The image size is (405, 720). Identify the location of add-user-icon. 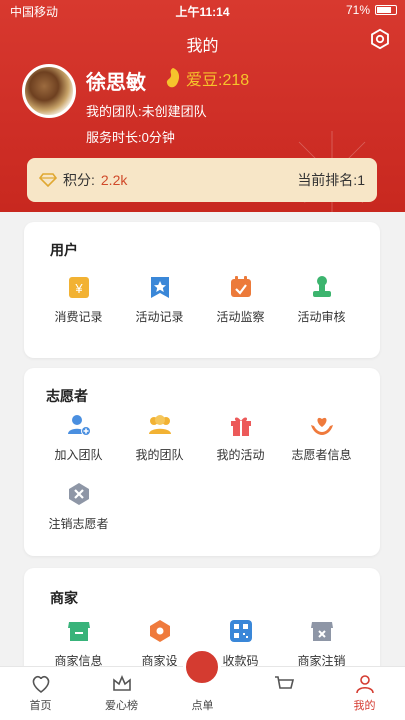
(79, 425).